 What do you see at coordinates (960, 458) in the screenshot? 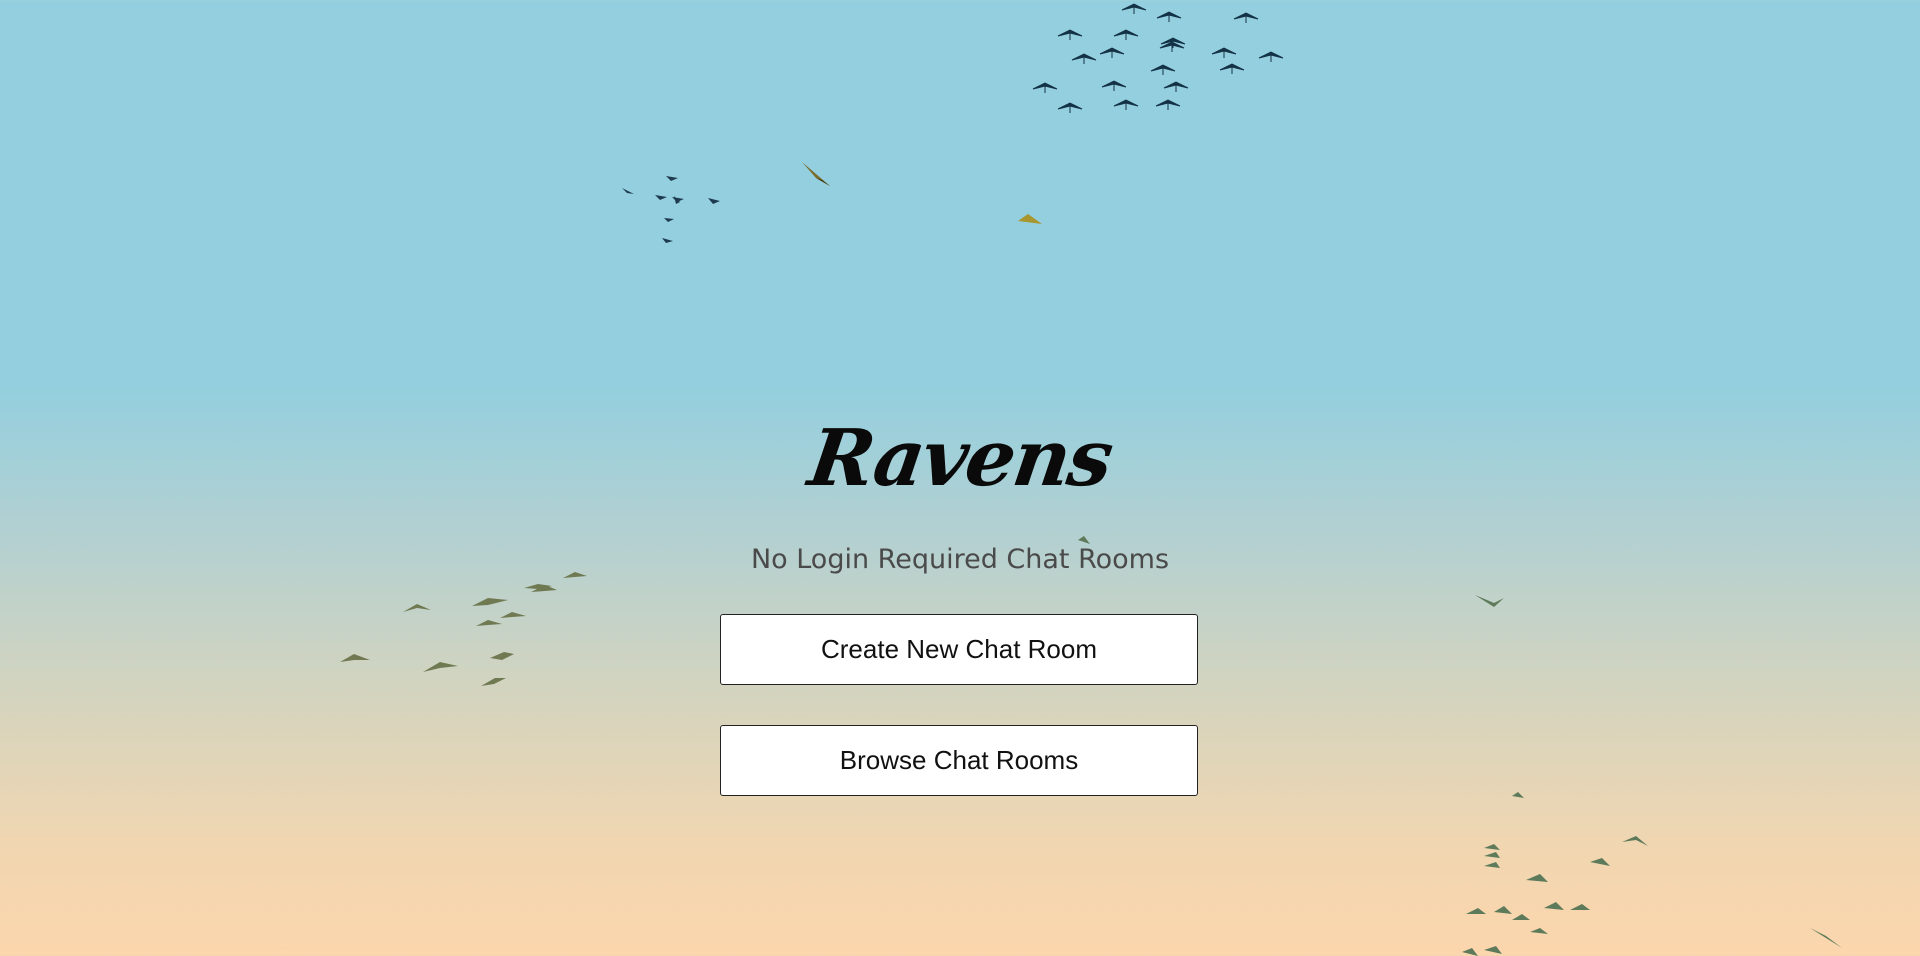
I see `app-title: Ravens` at bounding box center [960, 458].